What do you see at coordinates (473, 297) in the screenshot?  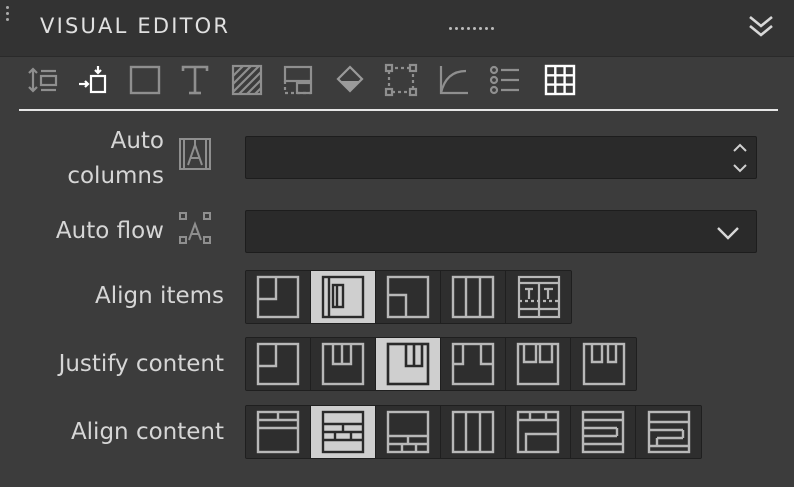 I see `align-items-center-button` at bounding box center [473, 297].